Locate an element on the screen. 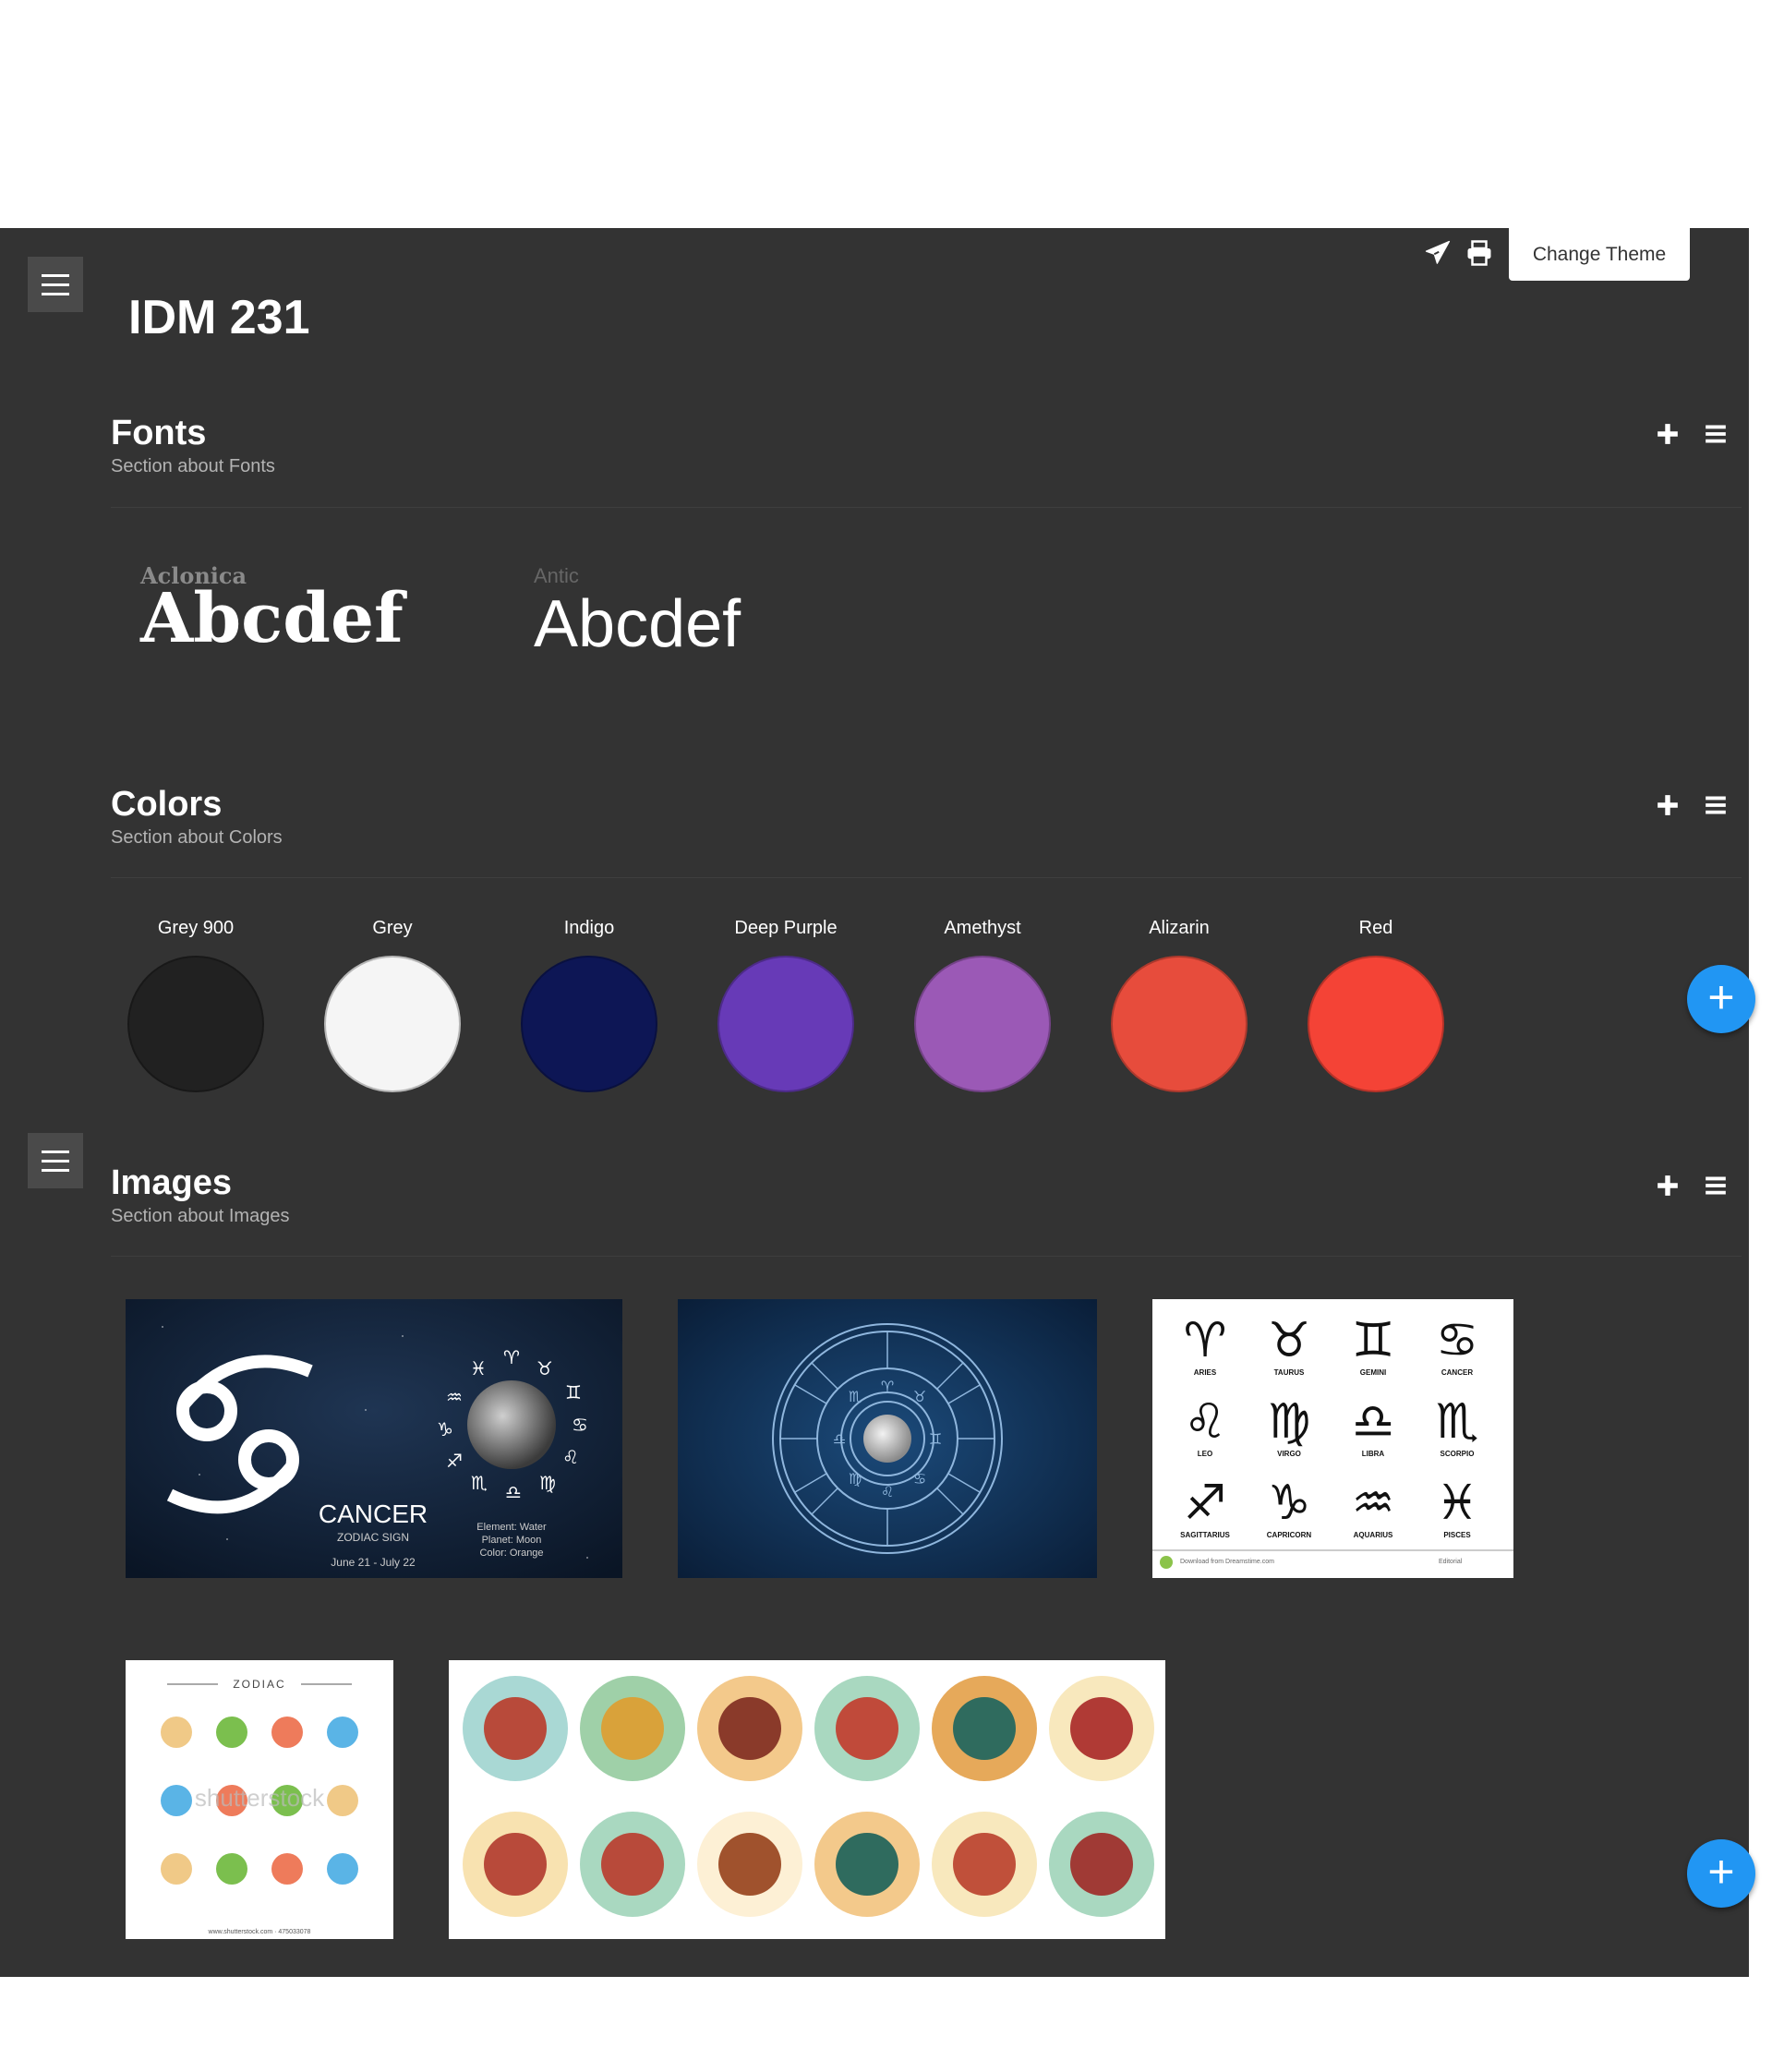 The height and width of the screenshot is (2072, 1772). sign-label: TAURUS is located at coordinates (1289, 1372).